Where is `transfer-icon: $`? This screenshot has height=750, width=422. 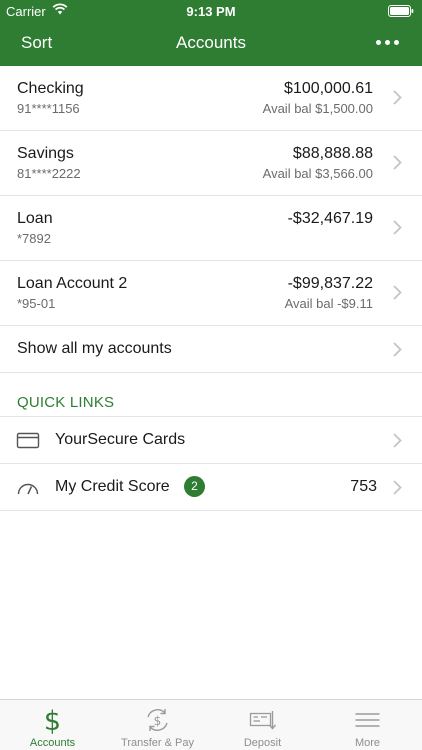
transfer-icon: $ is located at coordinates (157, 720).